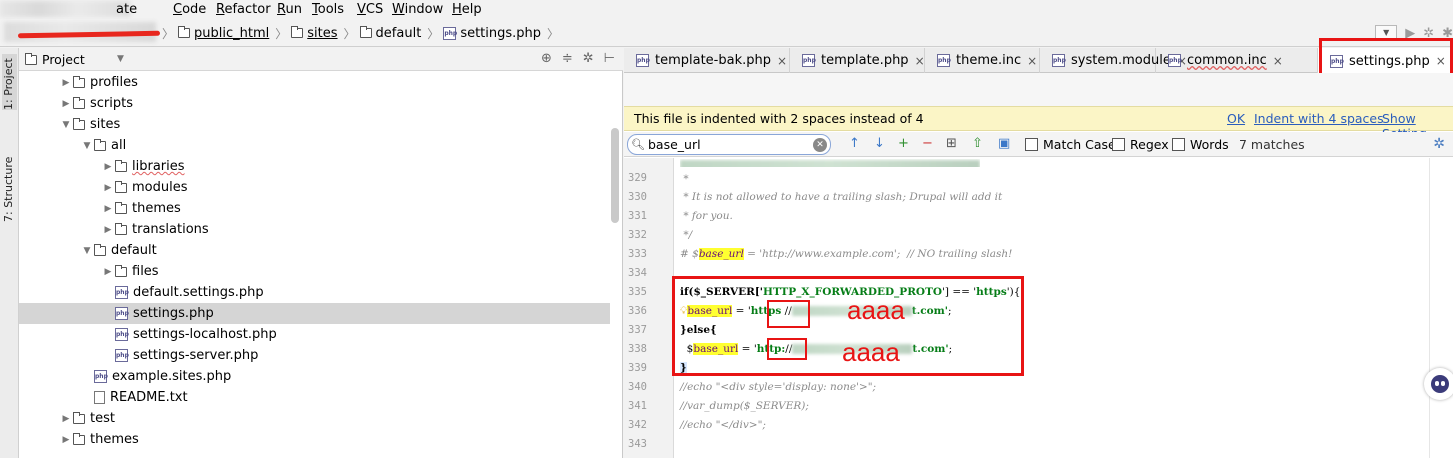 The image size is (1453, 458). Describe the element at coordinates (1113, 60) in the screenshot. I see `editor-tab: php system.module ×` at that location.